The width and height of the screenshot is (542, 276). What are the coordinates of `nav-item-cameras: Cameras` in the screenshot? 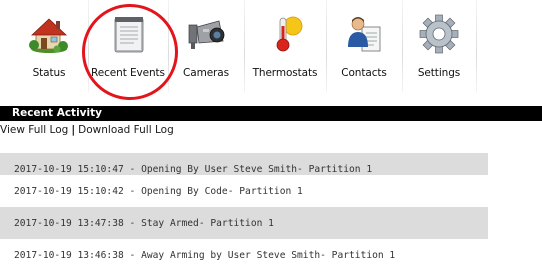 It's located at (206, 46).